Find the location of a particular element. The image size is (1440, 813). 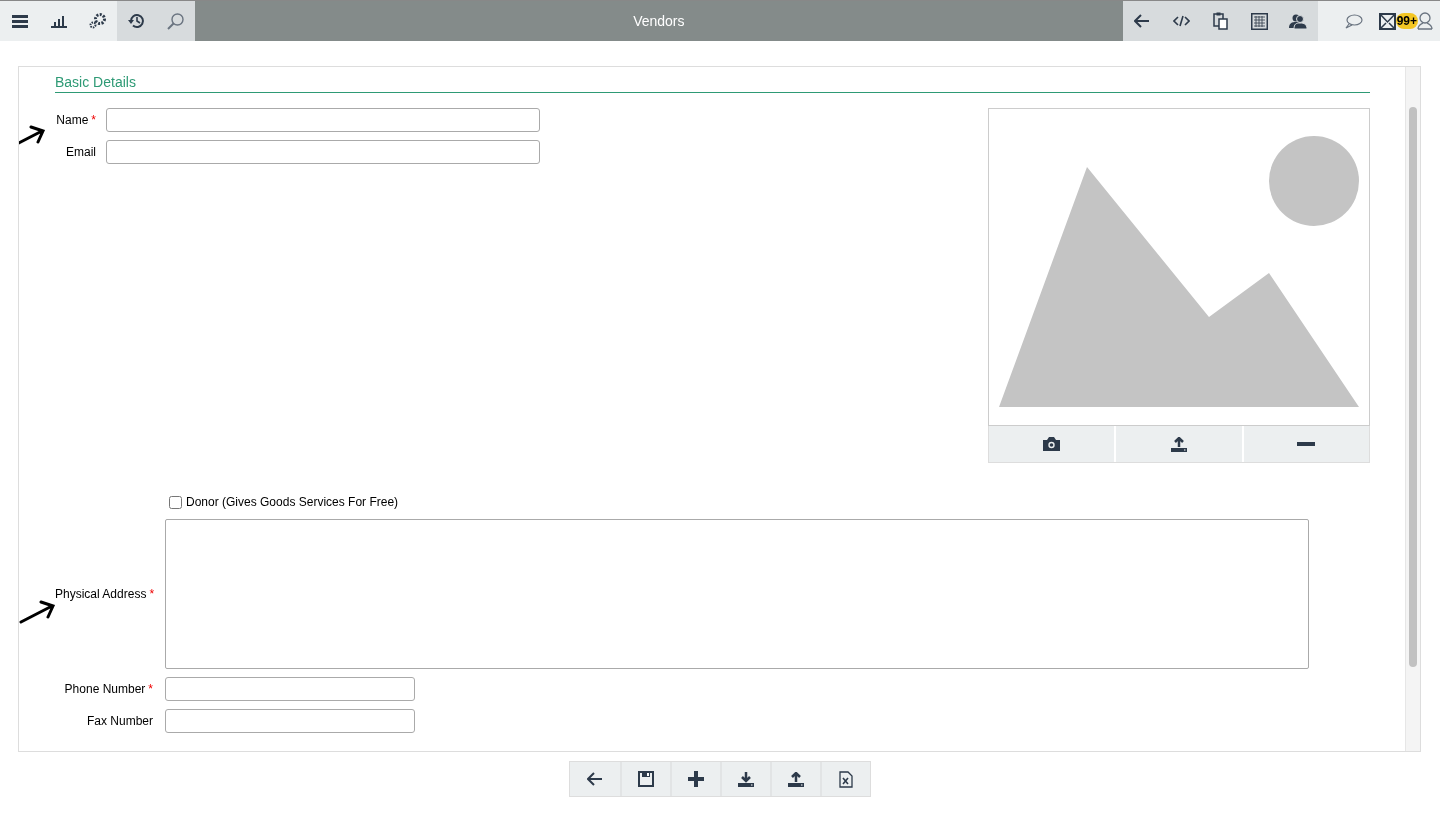

field-label: Fax Number is located at coordinates (119, 721).